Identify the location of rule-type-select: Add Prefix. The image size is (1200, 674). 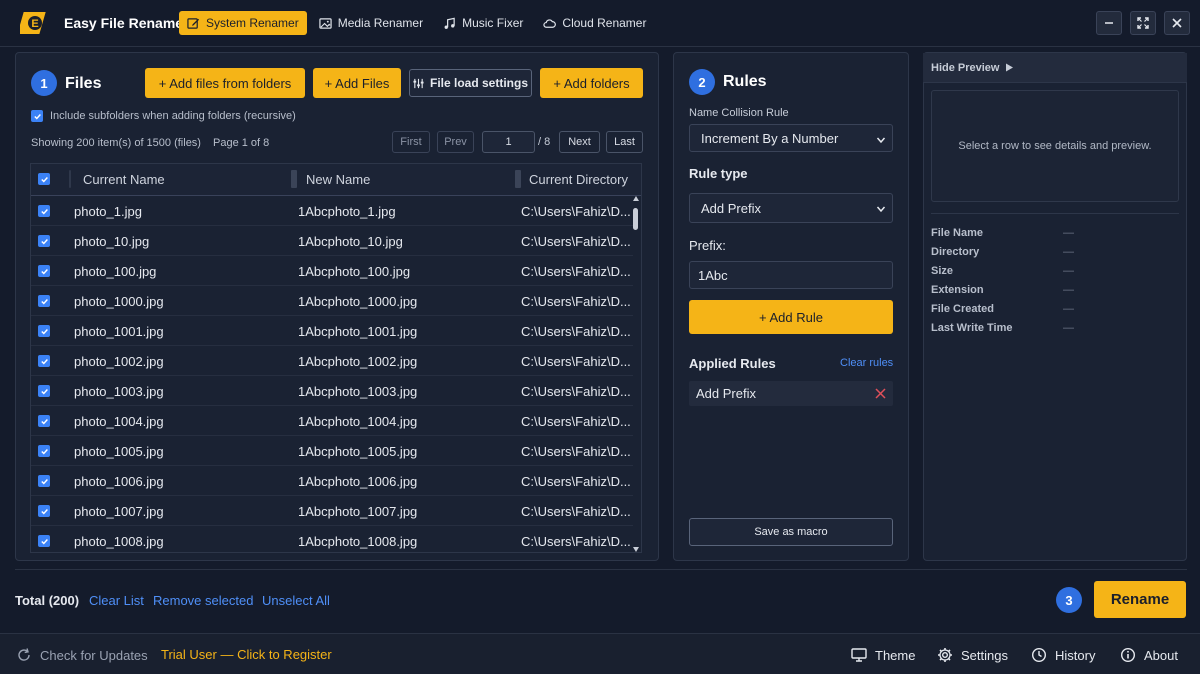
(791, 208).